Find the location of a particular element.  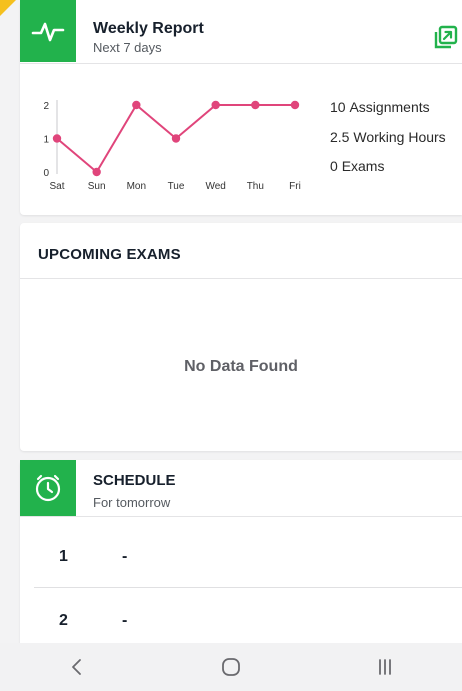

stat-assignments: 10 Assignments is located at coordinates (388, 114).